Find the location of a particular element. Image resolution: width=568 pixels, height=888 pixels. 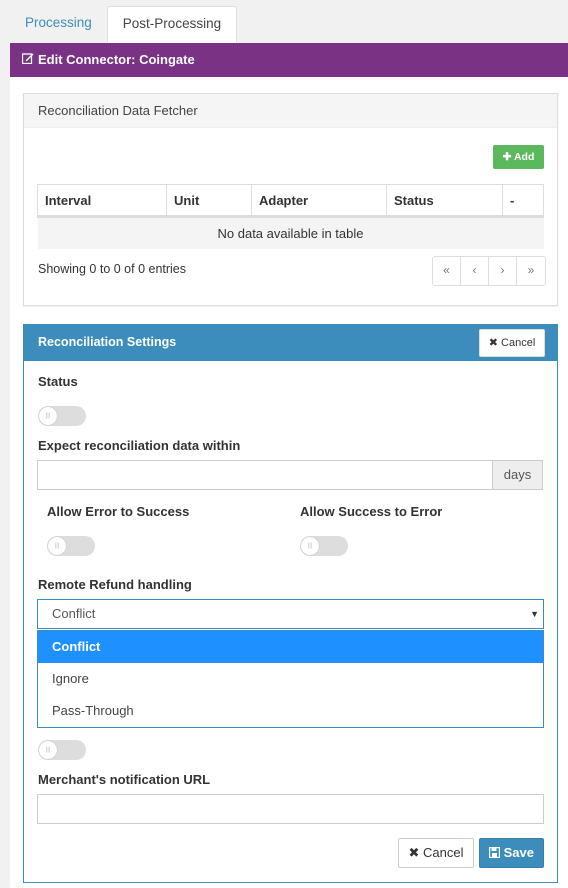

col-actions: - is located at coordinates (523, 201).